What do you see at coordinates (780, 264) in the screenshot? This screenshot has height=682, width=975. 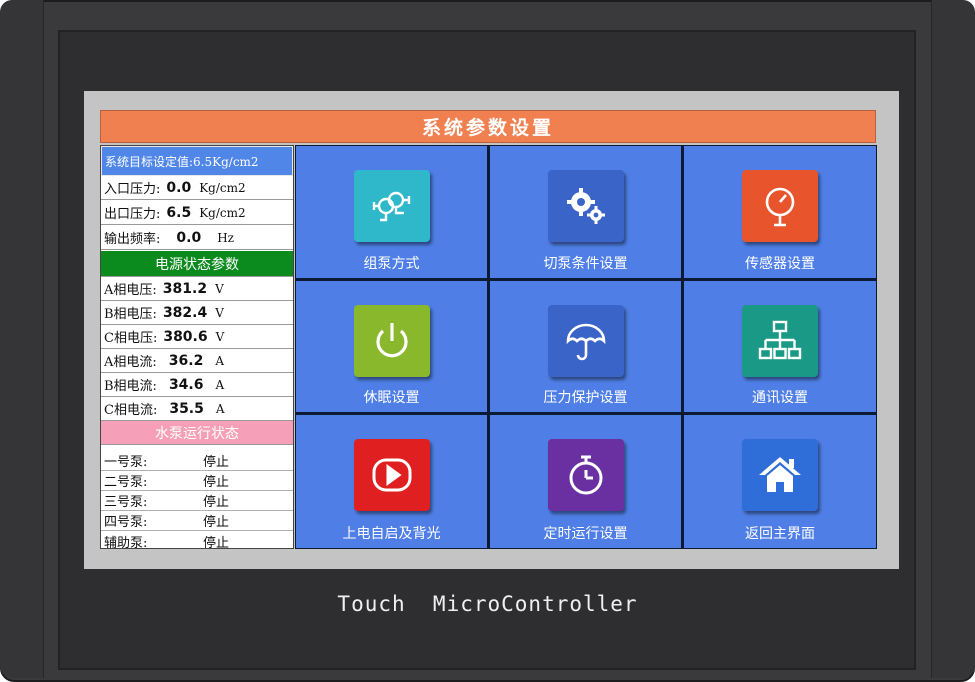 I see `tile-label: 传感器设置` at bounding box center [780, 264].